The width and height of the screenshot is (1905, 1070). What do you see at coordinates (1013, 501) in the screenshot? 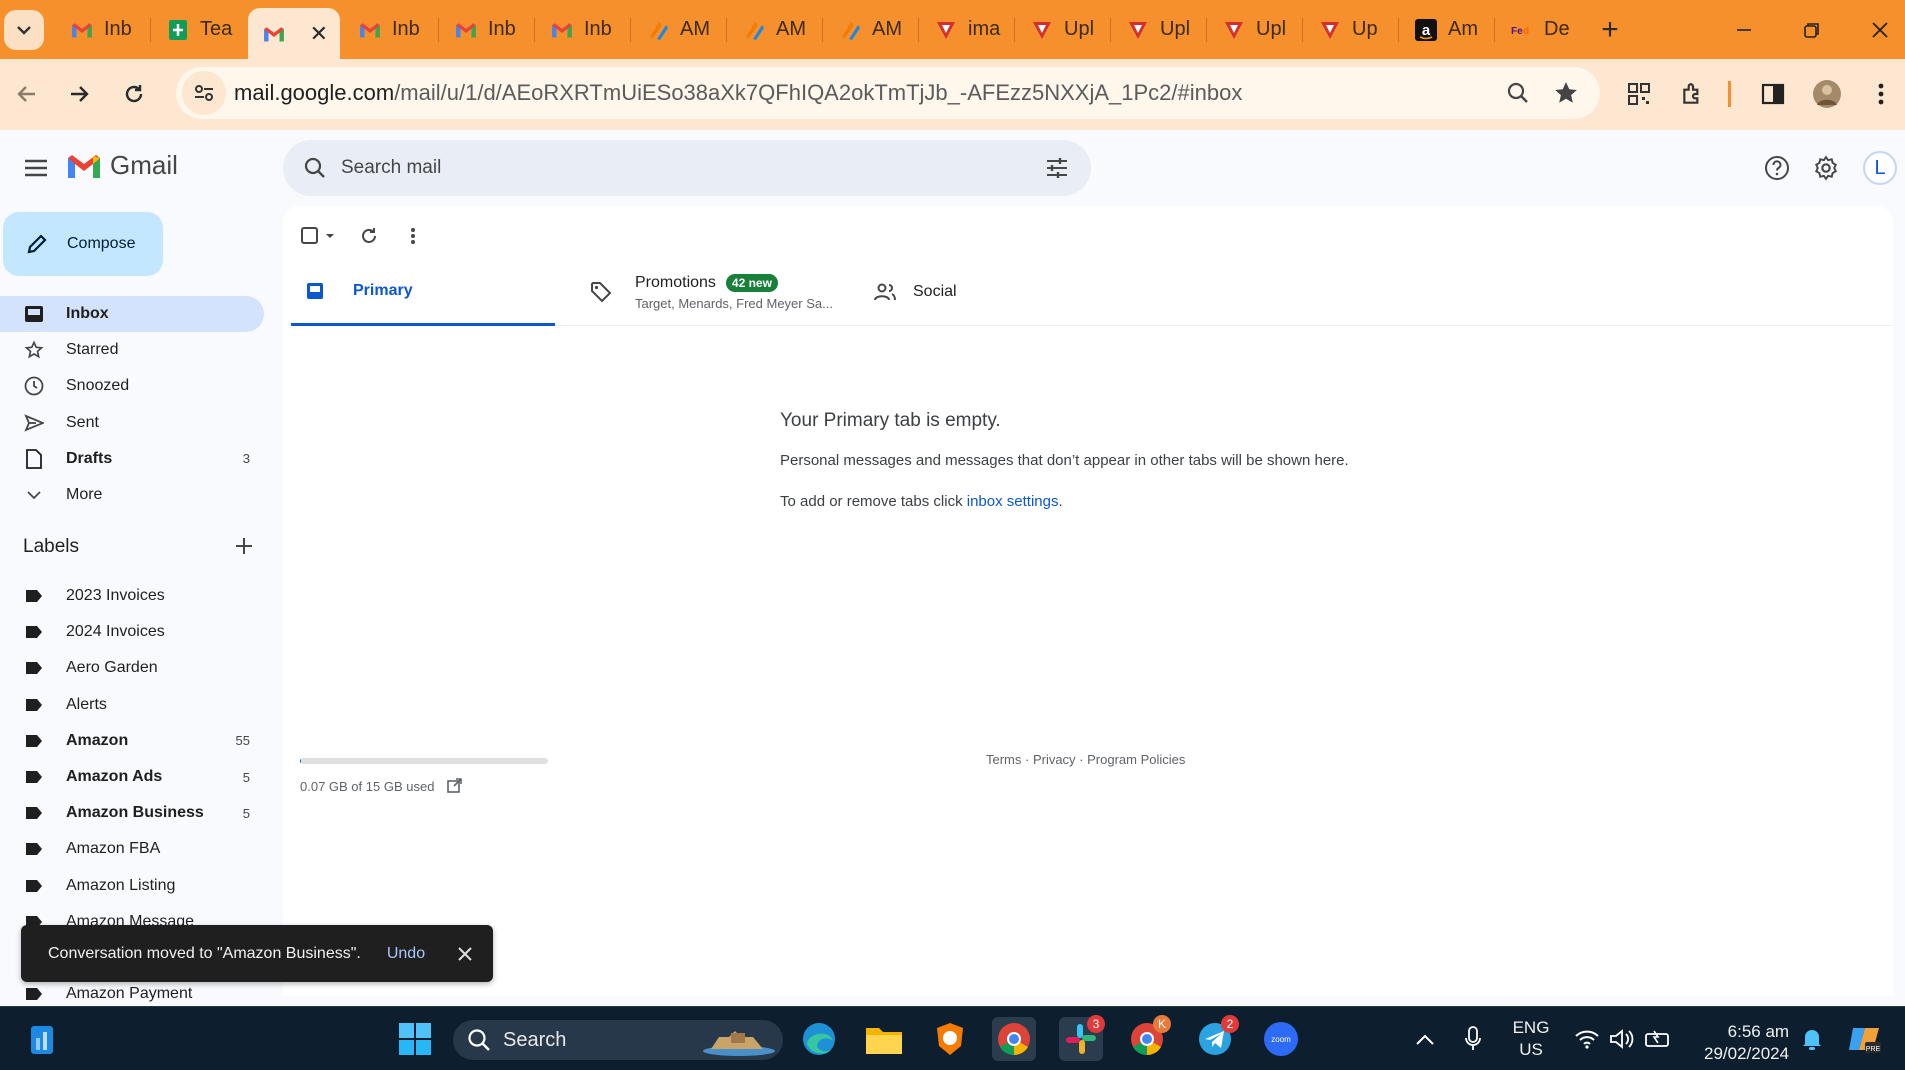
I see `inbox-settings-link: inbox settings` at bounding box center [1013, 501].